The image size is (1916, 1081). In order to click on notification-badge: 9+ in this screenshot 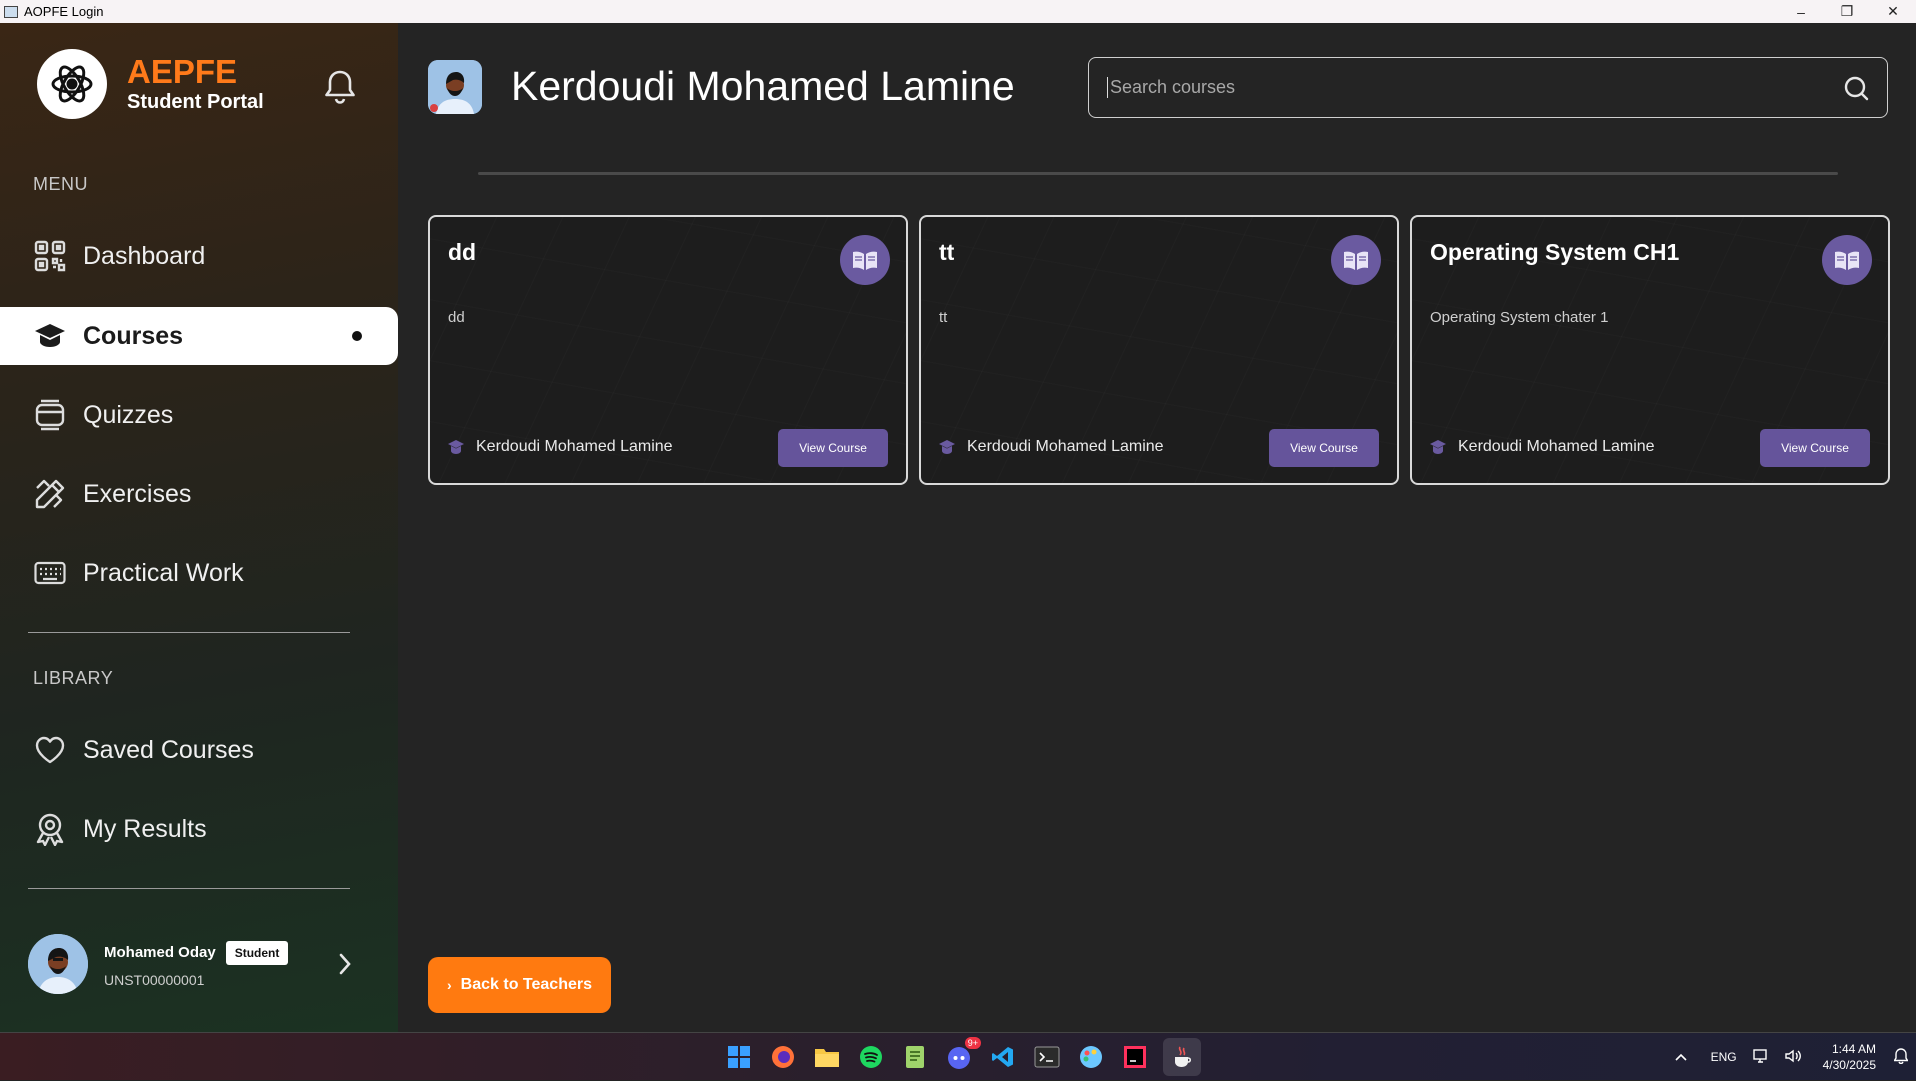, I will do `click(972, 1043)`.